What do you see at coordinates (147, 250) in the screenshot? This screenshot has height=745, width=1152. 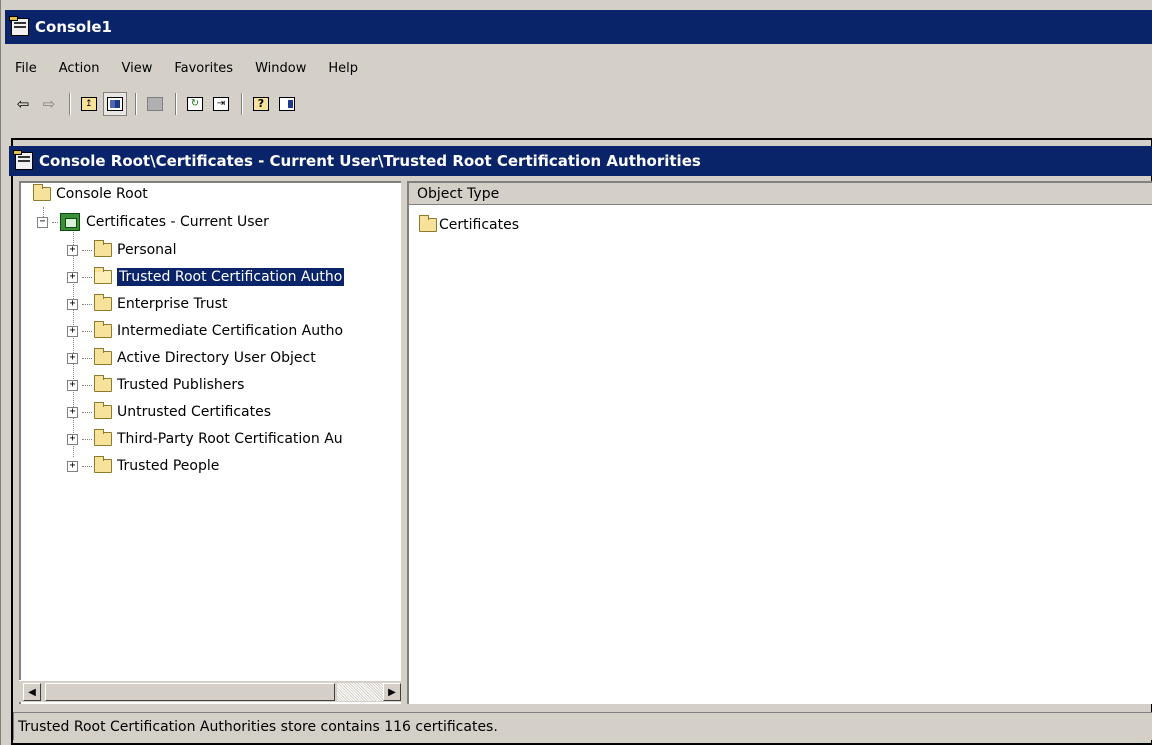 I see `tree-item-label: Personal` at bounding box center [147, 250].